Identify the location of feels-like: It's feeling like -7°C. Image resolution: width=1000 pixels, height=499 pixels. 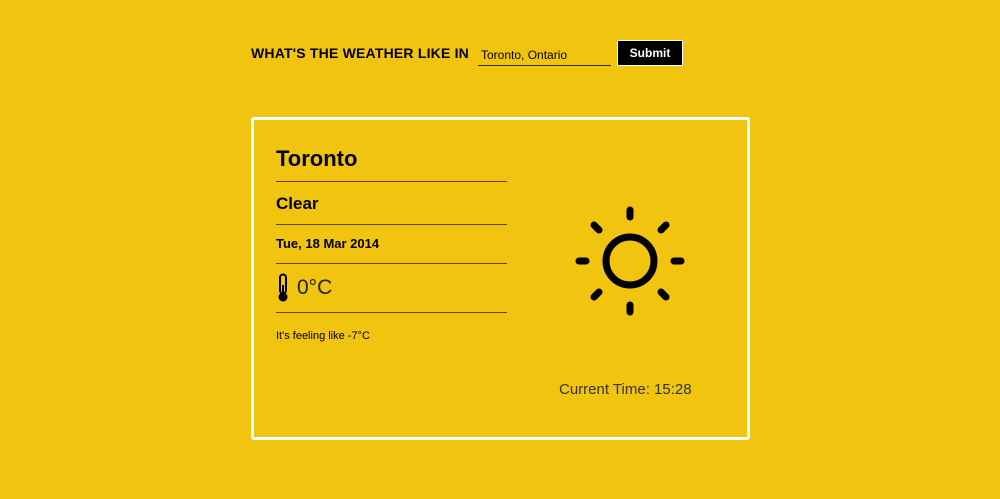
(323, 336).